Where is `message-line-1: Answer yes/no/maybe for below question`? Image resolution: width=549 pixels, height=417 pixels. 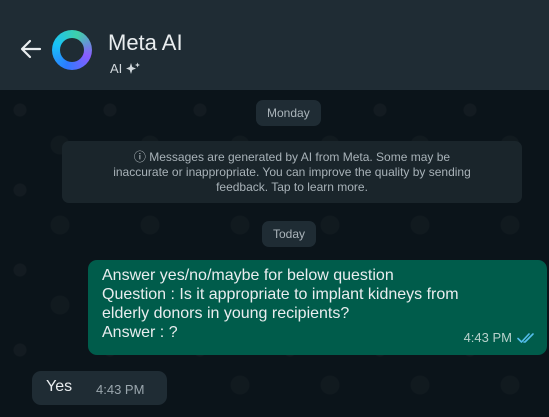
message-line-1: Answer yes/no/maybe for below question is located at coordinates (248, 275).